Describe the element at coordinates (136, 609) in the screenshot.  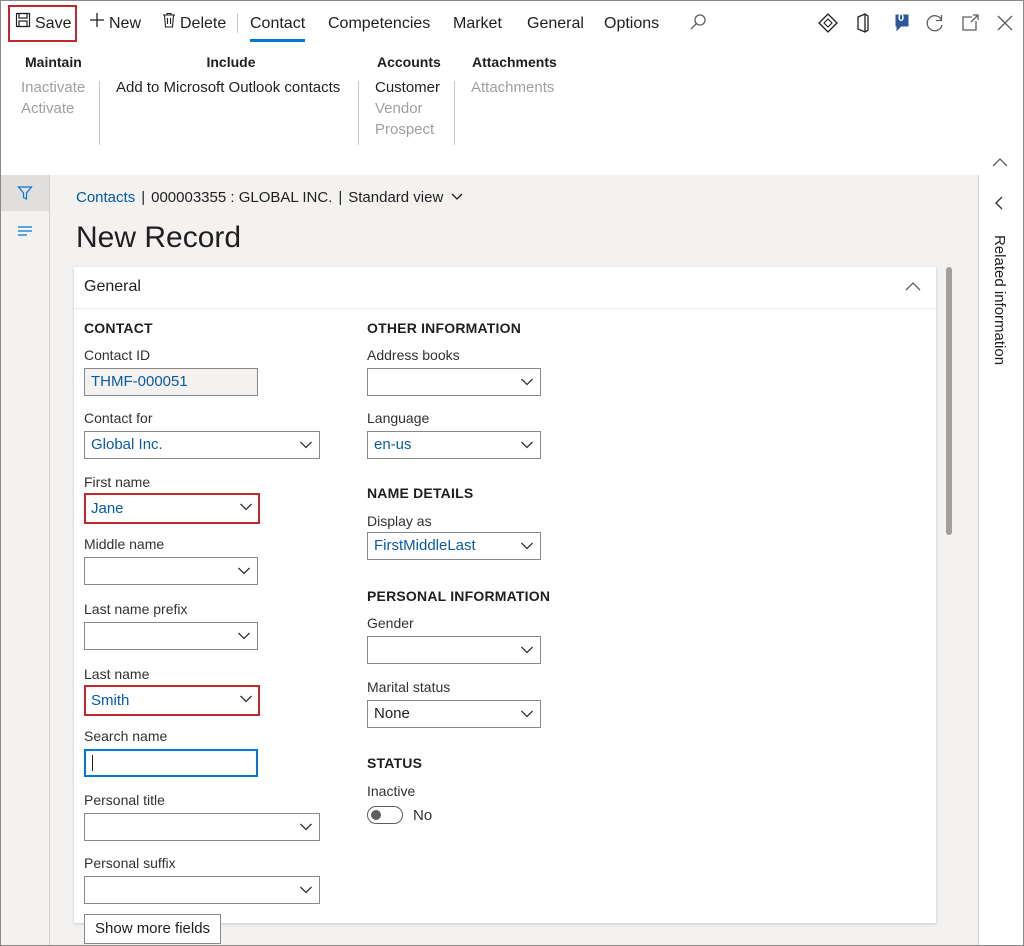
I see `last-name-prefix-label: Last name prefix` at that location.